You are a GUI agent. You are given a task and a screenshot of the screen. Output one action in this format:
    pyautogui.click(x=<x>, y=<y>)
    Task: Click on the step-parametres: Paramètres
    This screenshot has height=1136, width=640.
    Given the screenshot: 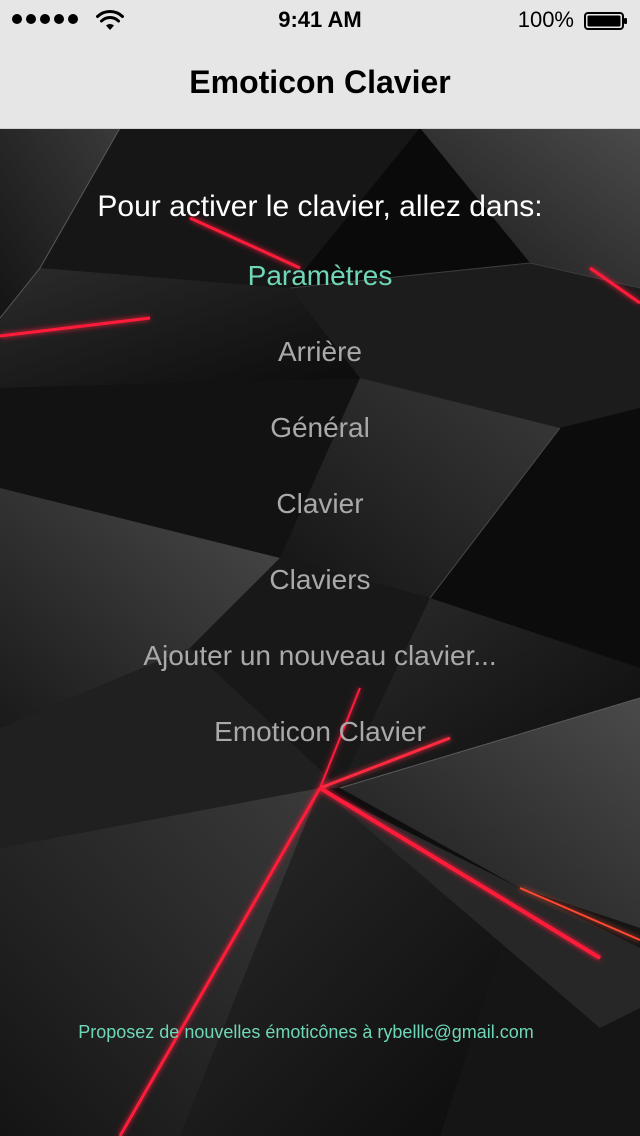 What is the action you would take?
    pyautogui.click(x=320, y=294)
    